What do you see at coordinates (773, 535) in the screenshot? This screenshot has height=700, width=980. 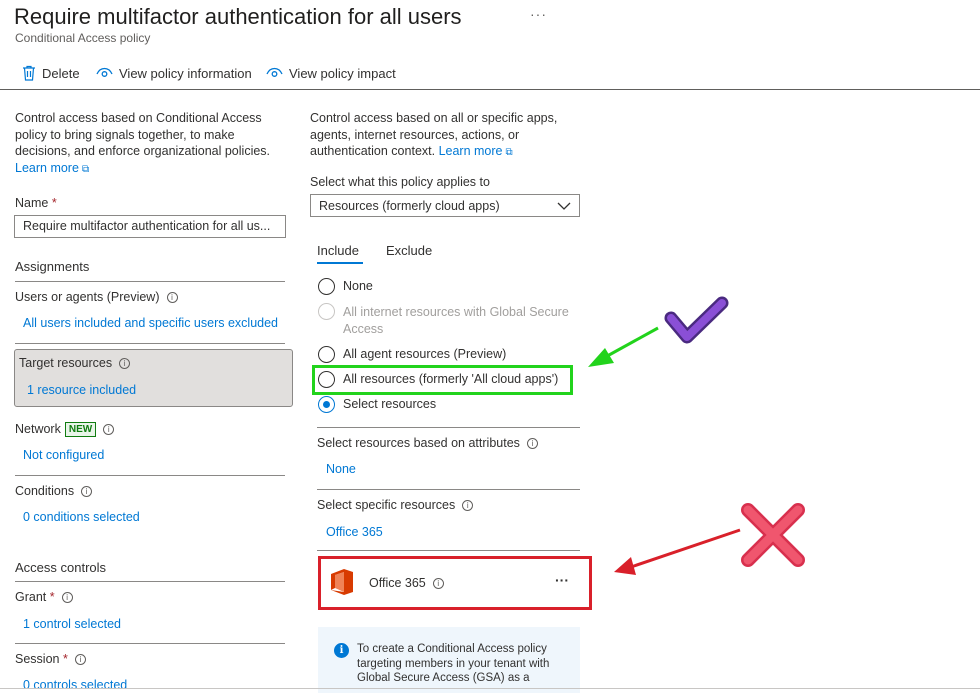 I see `pink-cross-icon` at bounding box center [773, 535].